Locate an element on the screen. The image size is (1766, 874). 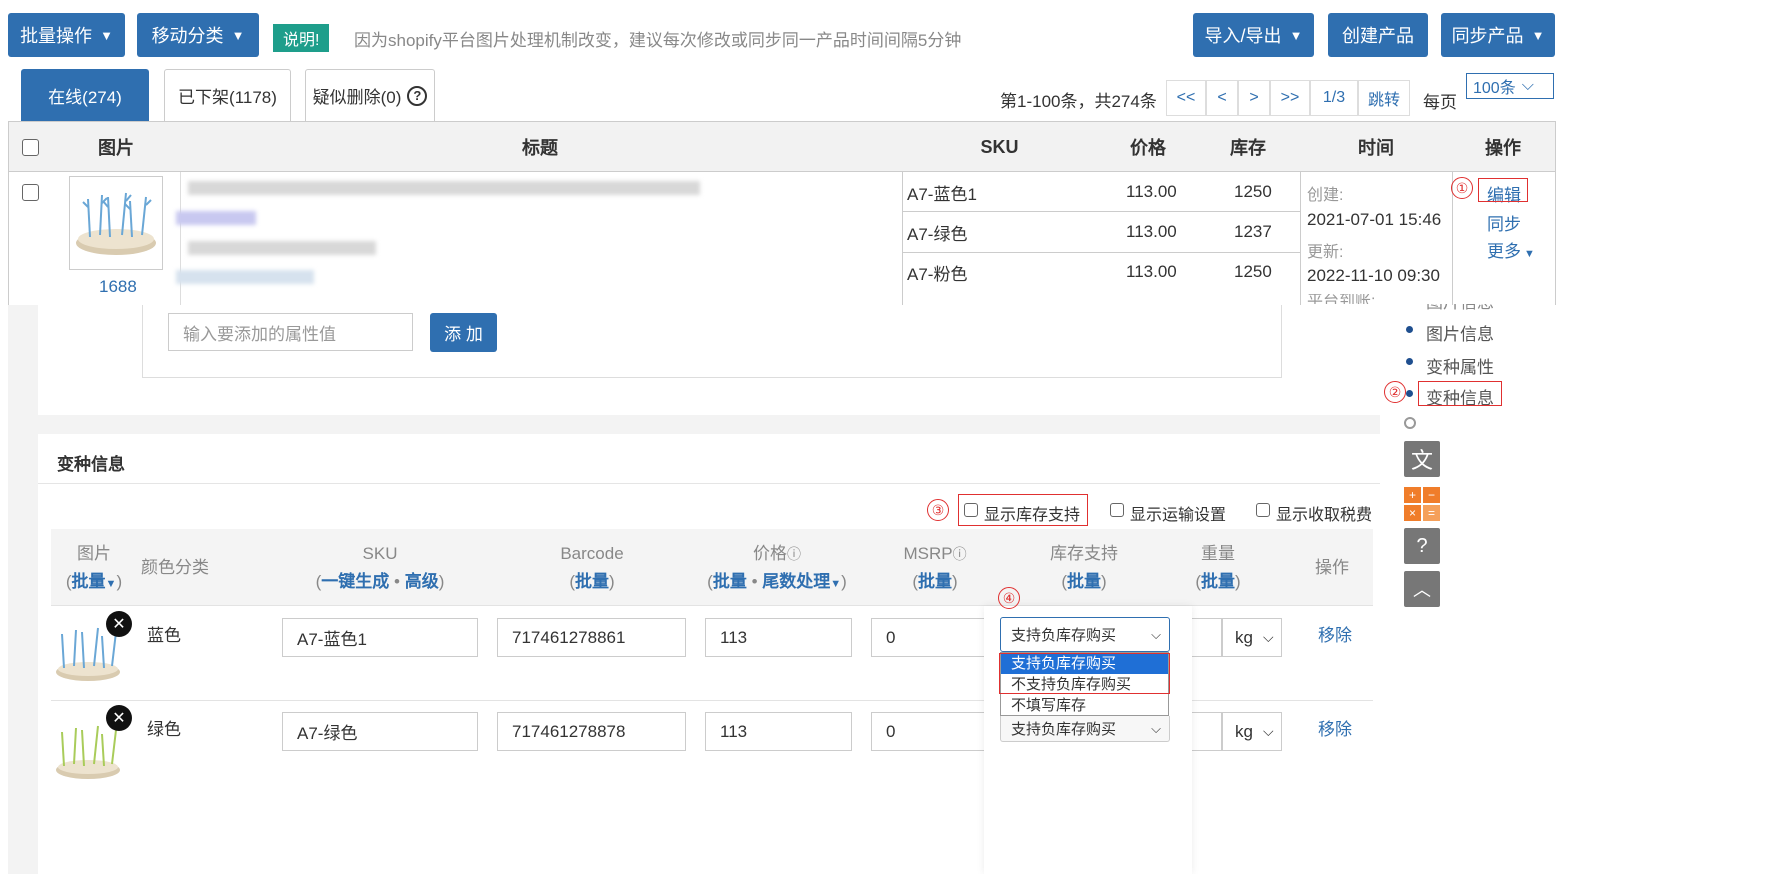
next-page-button: > is located at coordinates (1254, 98).